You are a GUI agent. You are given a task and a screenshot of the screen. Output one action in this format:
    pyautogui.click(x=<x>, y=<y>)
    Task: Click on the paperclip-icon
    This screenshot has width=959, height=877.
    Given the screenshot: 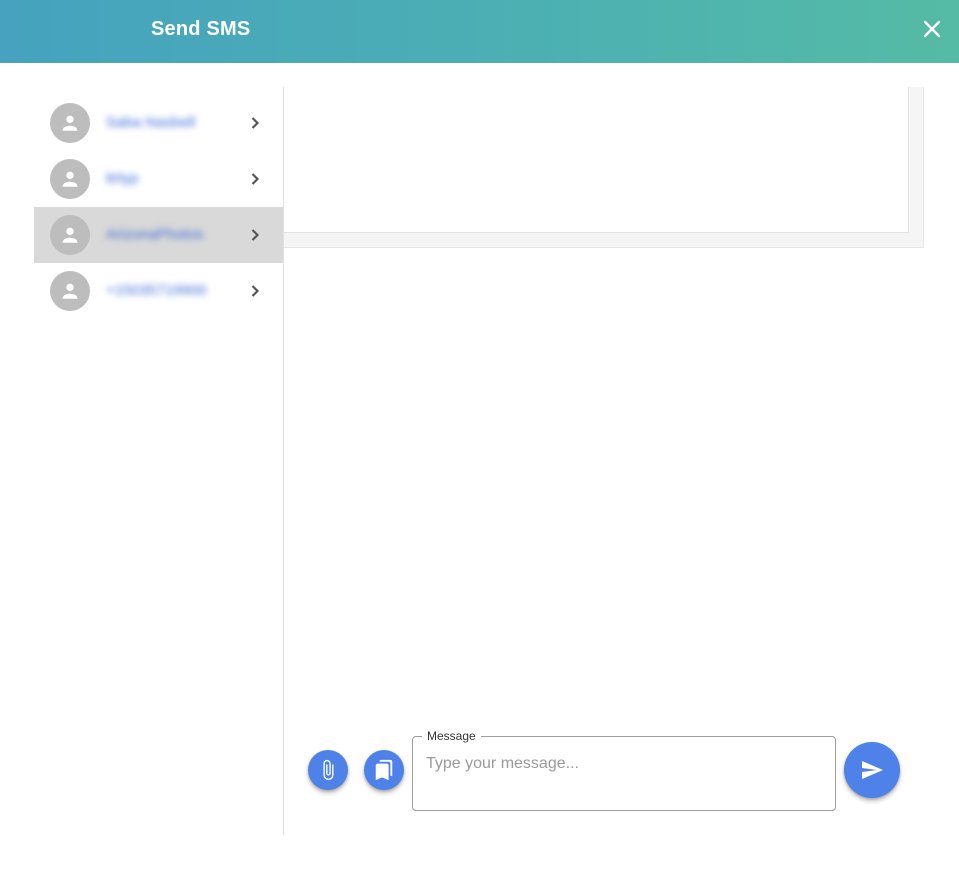 What is the action you would take?
    pyautogui.click(x=328, y=770)
    